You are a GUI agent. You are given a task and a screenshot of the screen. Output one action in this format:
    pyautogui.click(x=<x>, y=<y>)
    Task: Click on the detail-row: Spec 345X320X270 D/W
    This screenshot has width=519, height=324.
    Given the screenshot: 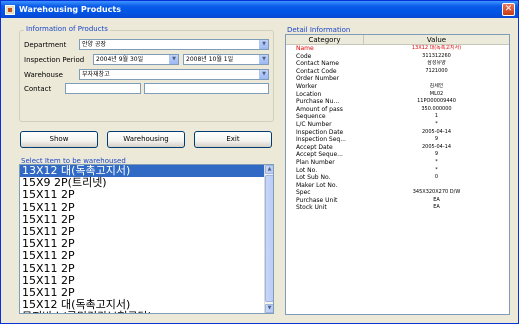 What is the action you would take?
    pyautogui.click(x=397, y=193)
    